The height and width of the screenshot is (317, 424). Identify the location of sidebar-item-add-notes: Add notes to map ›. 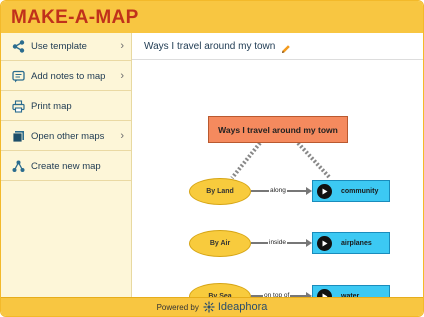
(66, 77).